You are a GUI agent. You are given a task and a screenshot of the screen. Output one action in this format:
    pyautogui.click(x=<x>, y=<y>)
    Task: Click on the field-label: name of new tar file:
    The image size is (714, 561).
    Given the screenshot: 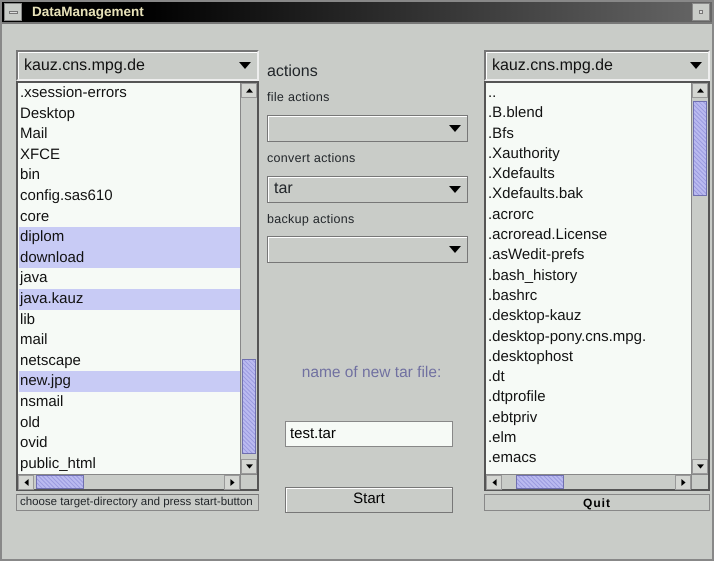 What is the action you would take?
    pyautogui.click(x=371, y=373)
    